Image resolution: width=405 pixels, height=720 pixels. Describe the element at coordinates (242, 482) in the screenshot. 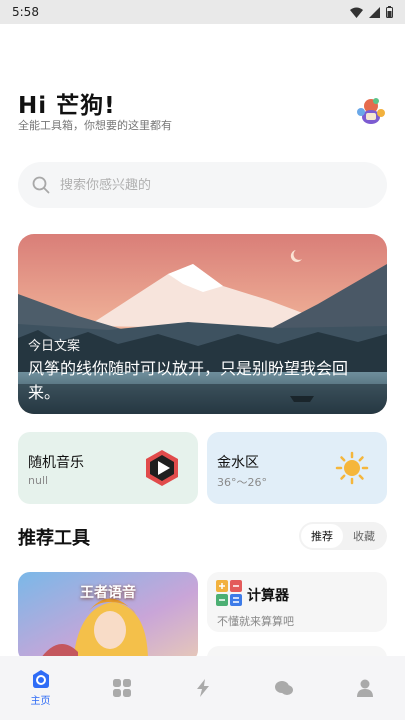

I see `weather-temperature: 36°～26°` at that location.